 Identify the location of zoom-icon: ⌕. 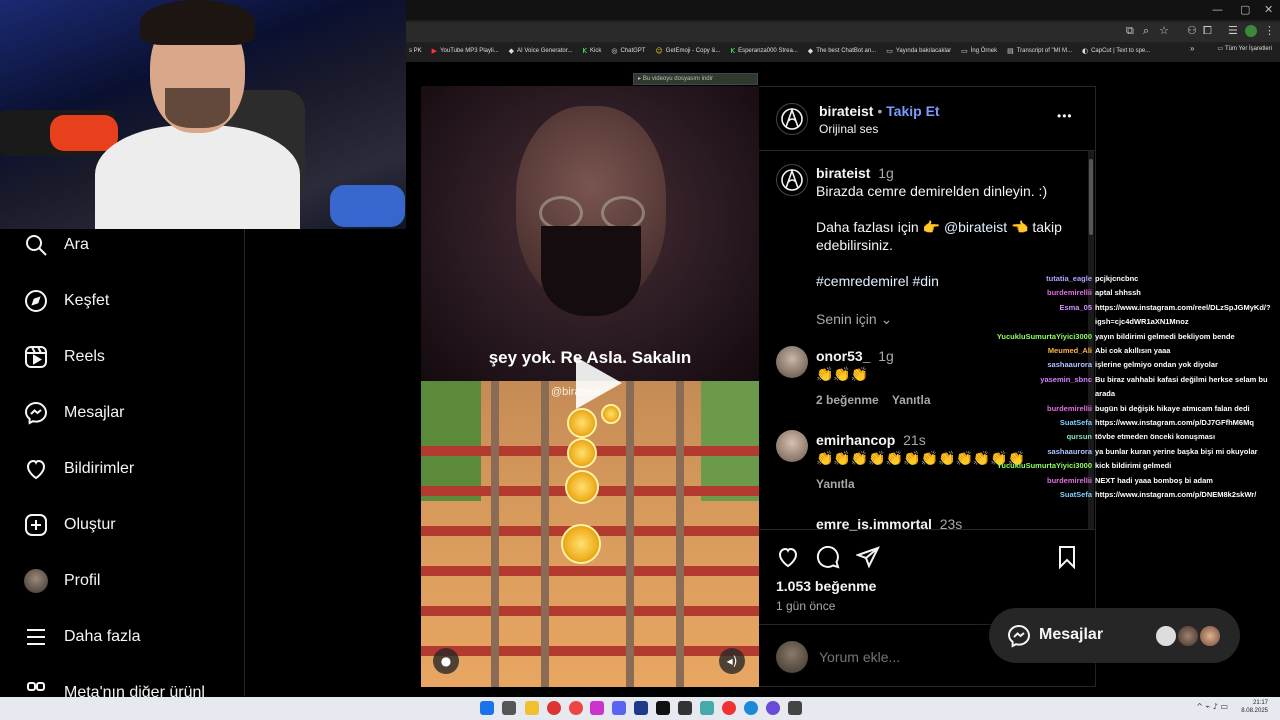
(1146, 31).